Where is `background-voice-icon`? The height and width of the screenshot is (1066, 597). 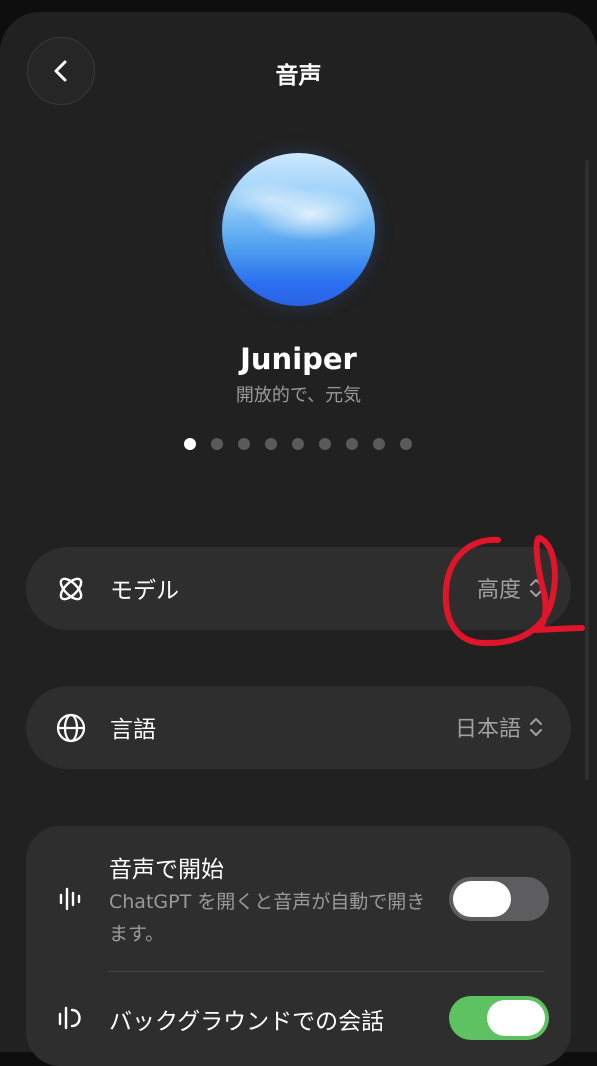
background-voice-icon is located at coordinates (69, 1018).